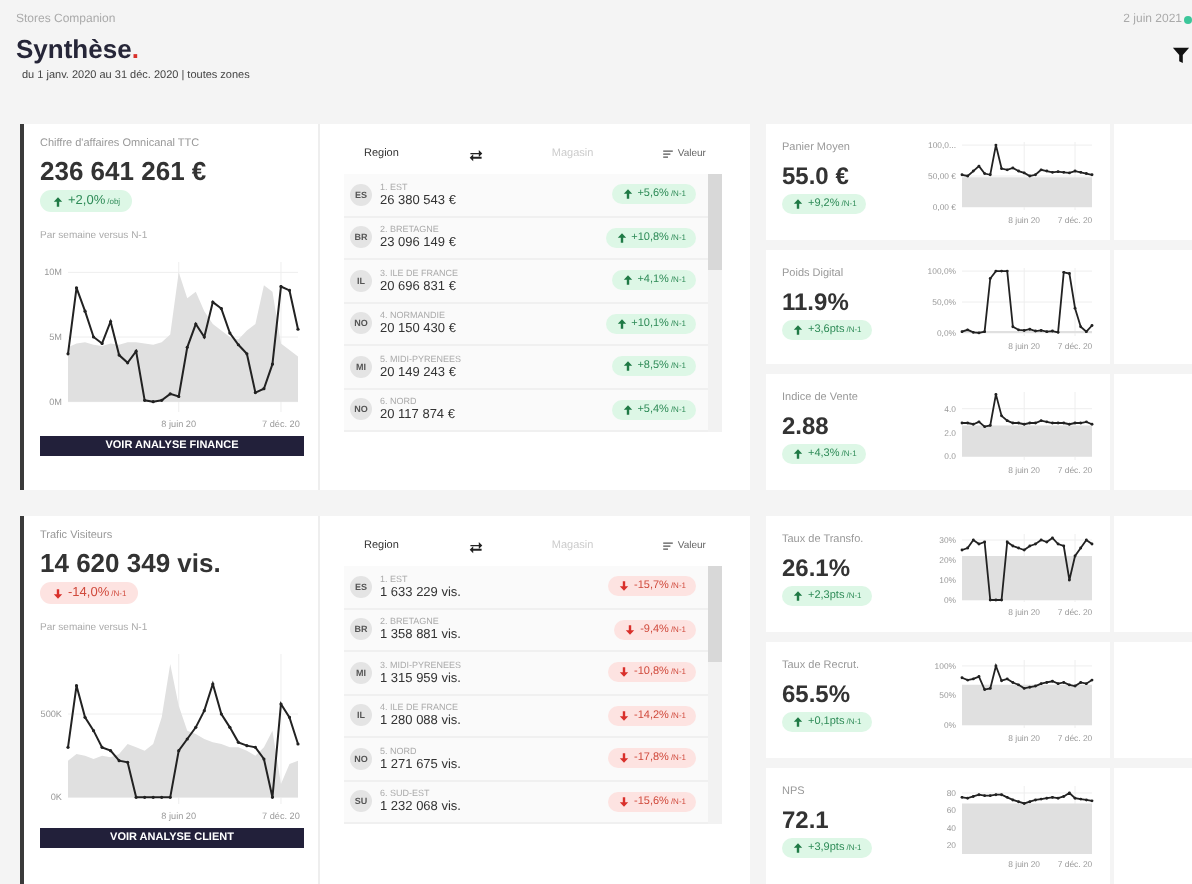 This screenshot has height=884, width=1192. Describe the element at coordinates (1181, 55) in the screenshot. I see `filter-icon` at that location.